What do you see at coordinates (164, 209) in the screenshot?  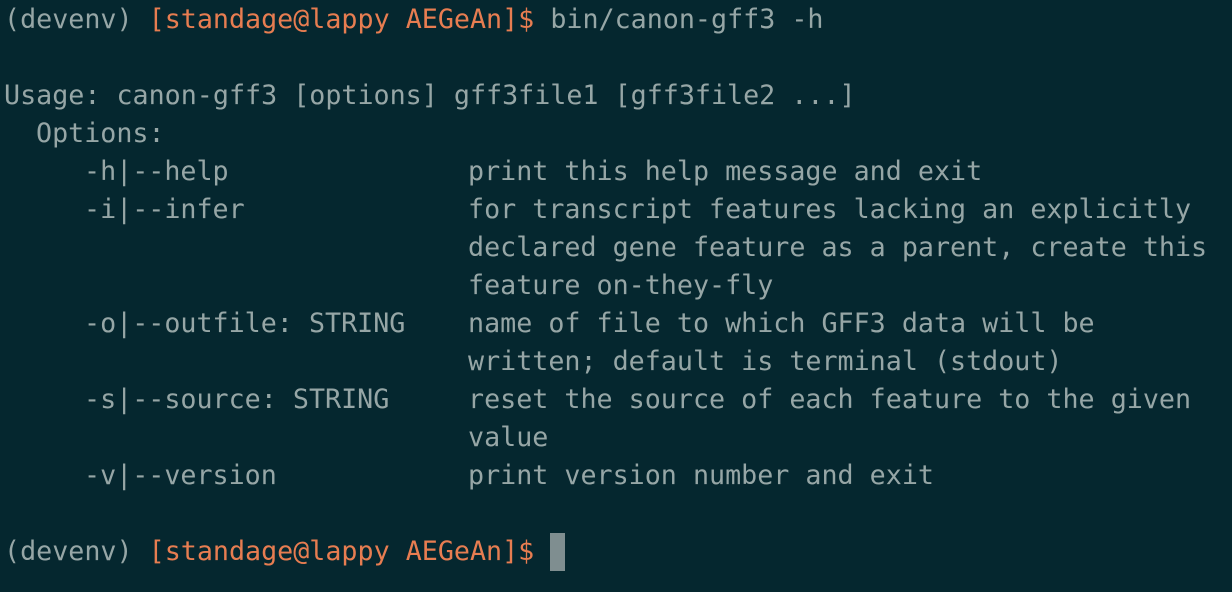 I see `option-flag: -i|--infer` at bounding box center [164, 209].